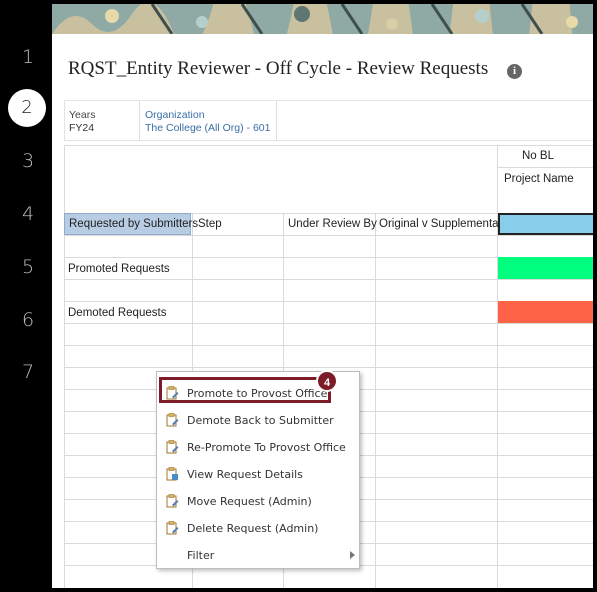 The image size is (597, 592). I want to click on pov-organization: Organization The College (All Org) - 601, so click(207, 122).